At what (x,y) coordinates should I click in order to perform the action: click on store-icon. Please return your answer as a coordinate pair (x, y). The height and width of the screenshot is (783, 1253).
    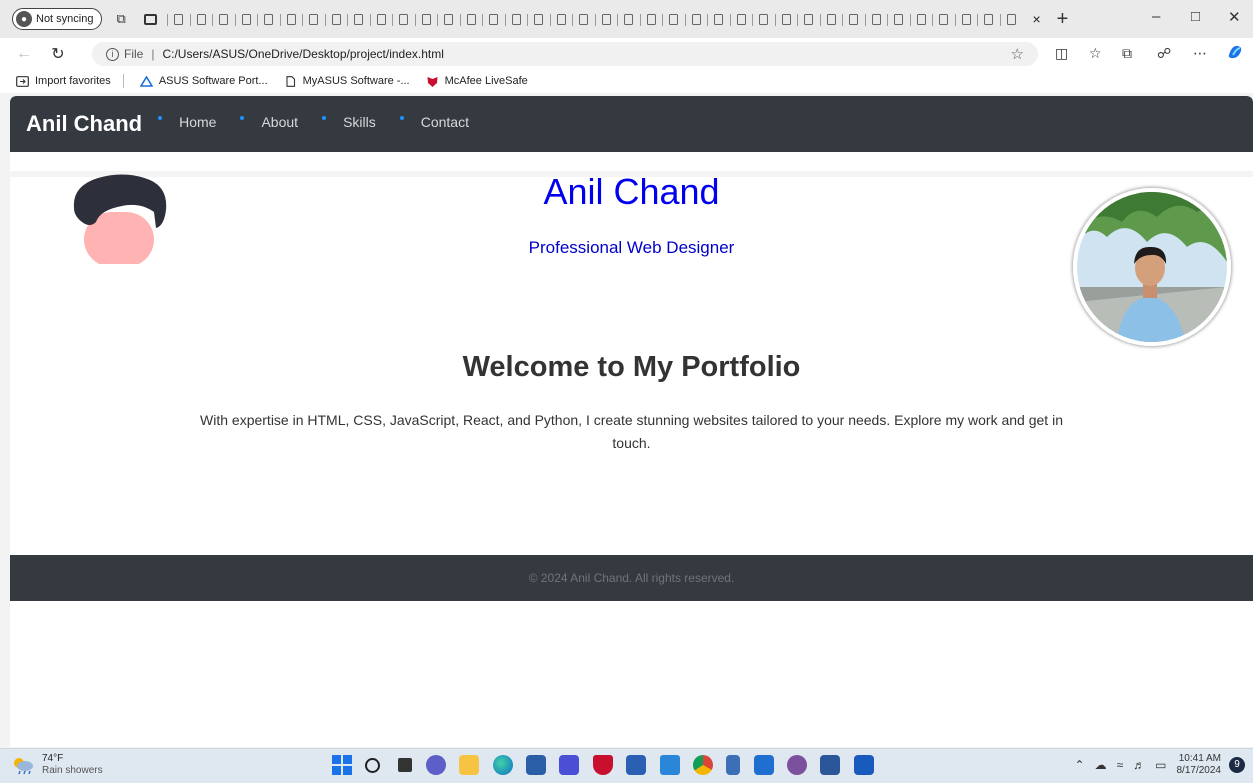
    Looking at the image, I should click on (535, 765).